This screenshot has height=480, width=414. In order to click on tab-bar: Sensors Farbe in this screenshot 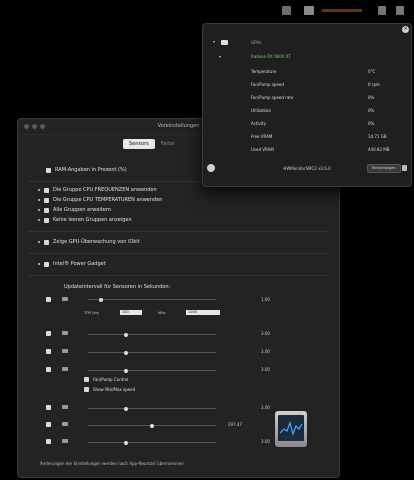, I will do `click(152, 144)`.